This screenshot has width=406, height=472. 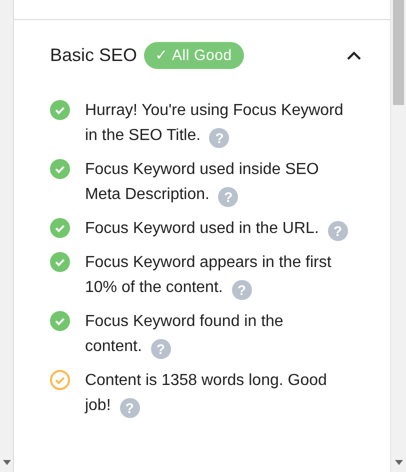 I want to click on check-message: Content is 1358 words long. Good job! ?, so click(x=206, y=394).